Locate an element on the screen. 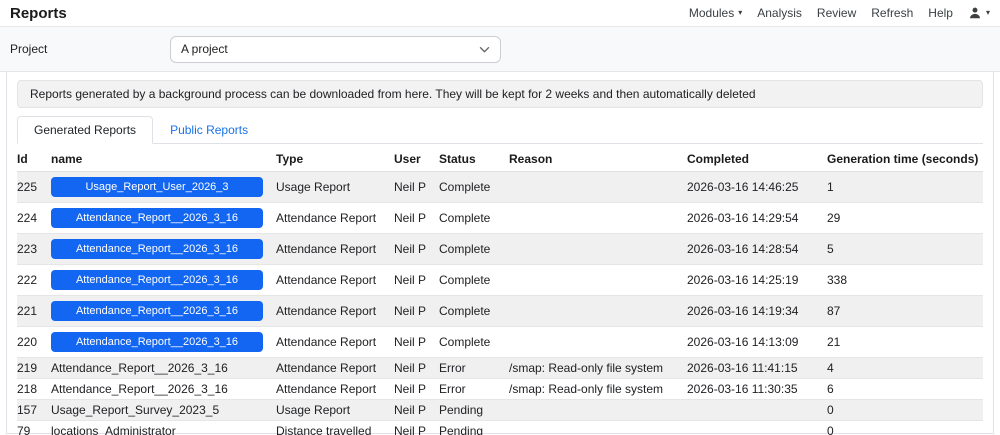 The image size is (1000, 435). cell-name: Usage_Report_Survey_2023_5 is located at coordinates (163, 410).